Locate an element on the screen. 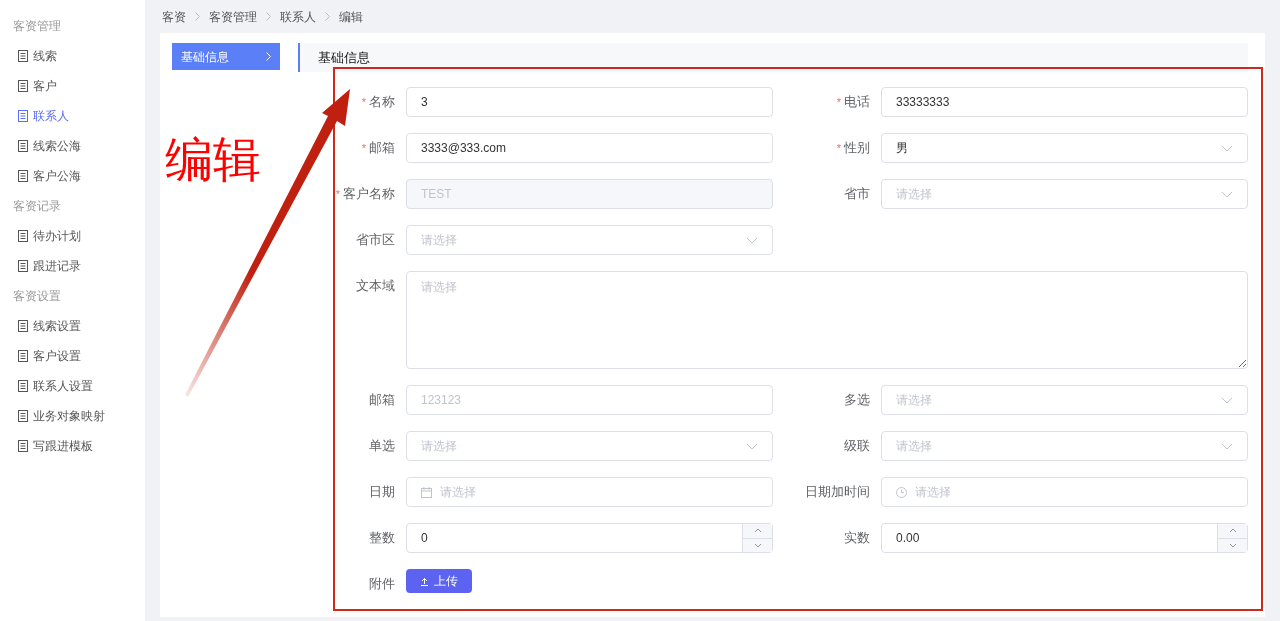  select-value: 男 is located at coordinates (902, 148).